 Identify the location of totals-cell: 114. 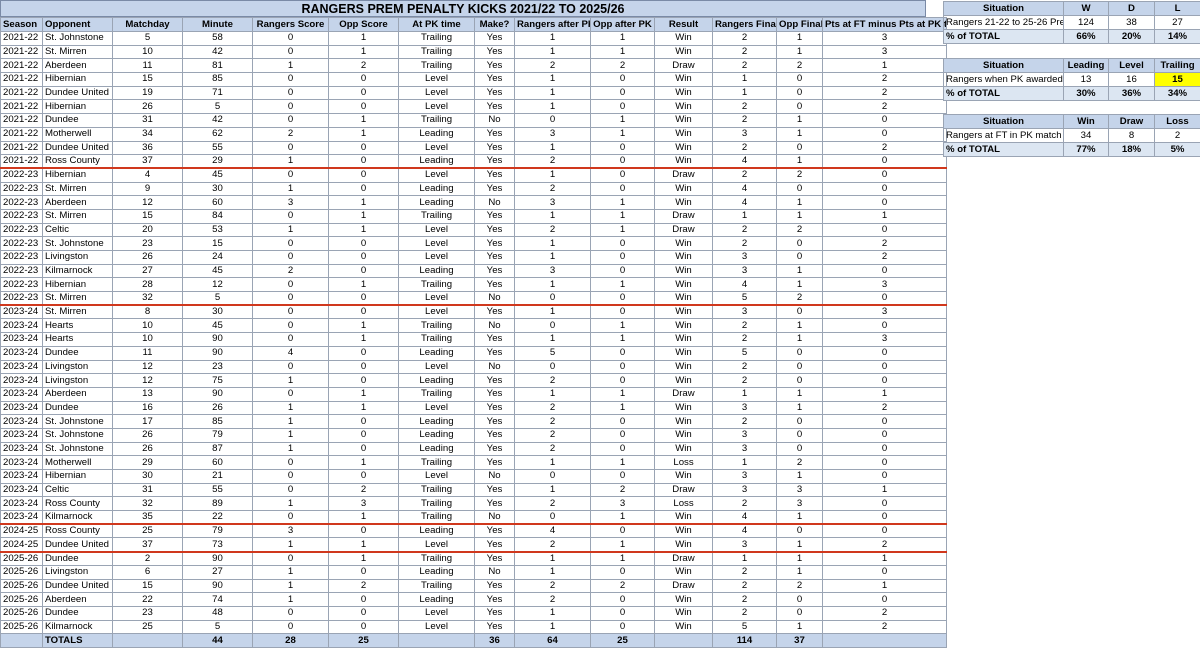
(744, 641).